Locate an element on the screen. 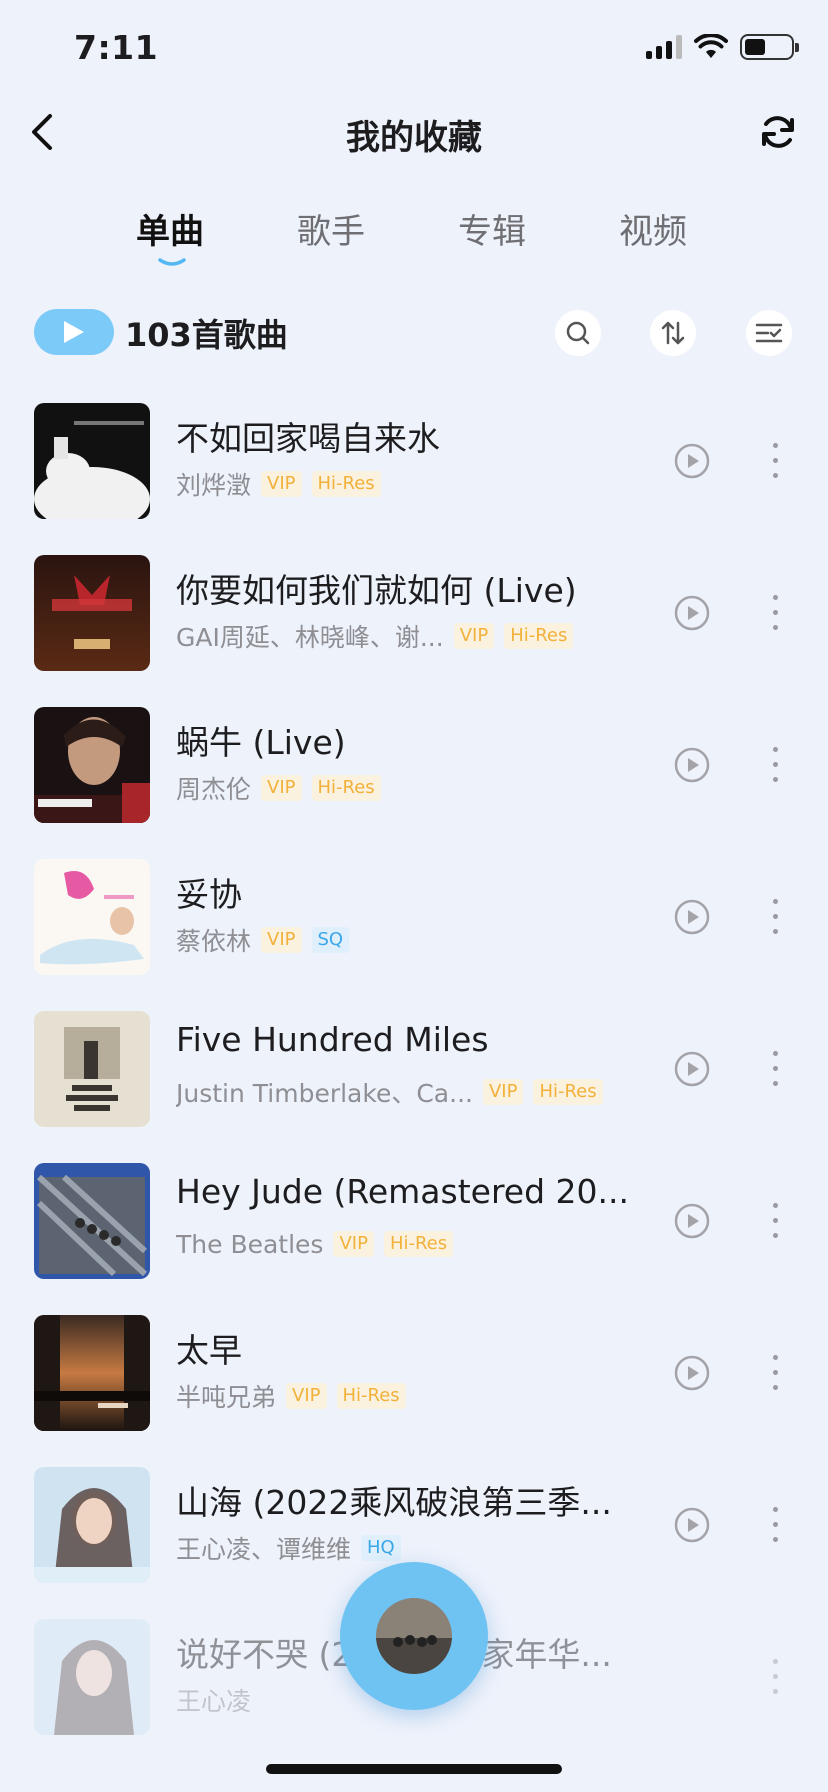 Image resolution: width=828 pixels, height=1792 pixels. song-meta: 蔡依林 VIP SQ is located at coordinates (263, 940).